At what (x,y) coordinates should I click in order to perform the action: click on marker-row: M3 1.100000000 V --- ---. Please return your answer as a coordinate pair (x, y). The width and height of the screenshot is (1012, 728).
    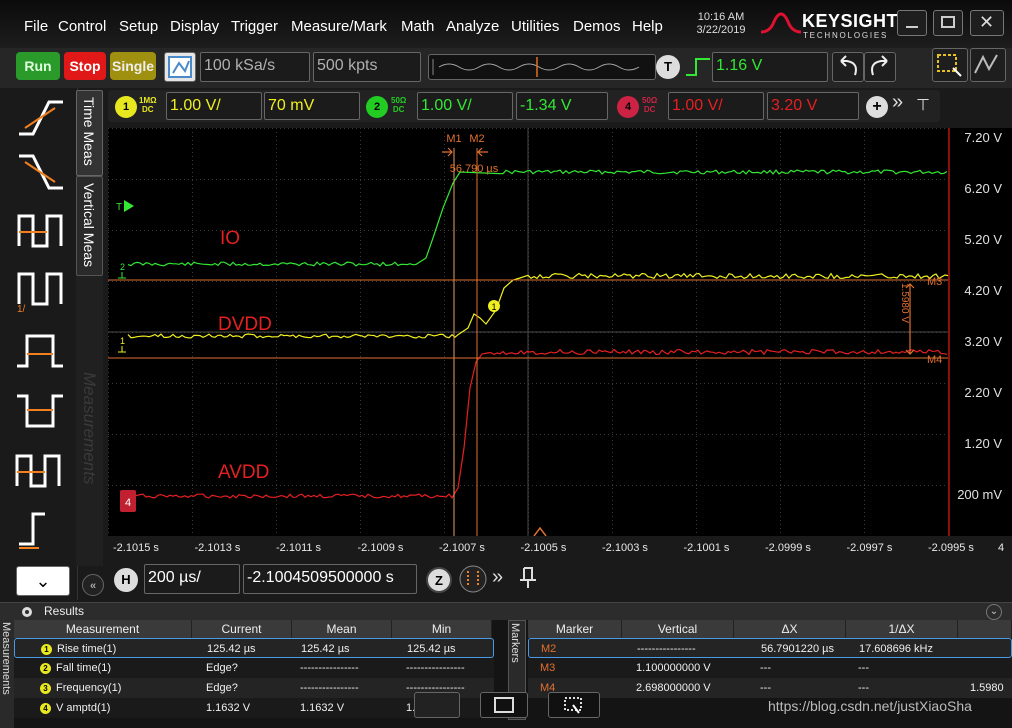
    Looking at the image, I should click on (770, 668).